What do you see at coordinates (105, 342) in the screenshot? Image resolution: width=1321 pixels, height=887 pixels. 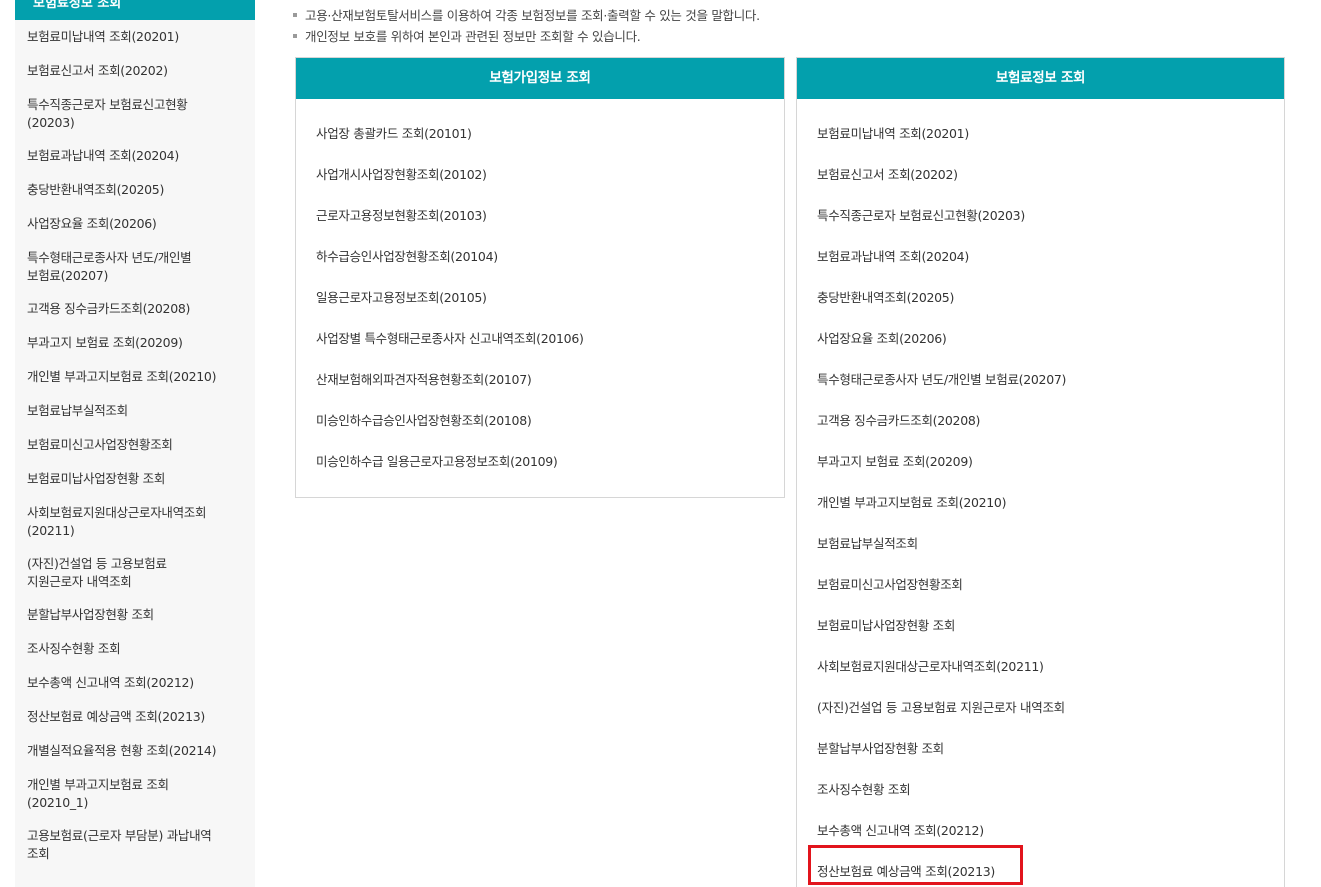 I see `sidebar-item-label: 부과고지 보험료 조회(20209)` at bounding box center [105, 342].